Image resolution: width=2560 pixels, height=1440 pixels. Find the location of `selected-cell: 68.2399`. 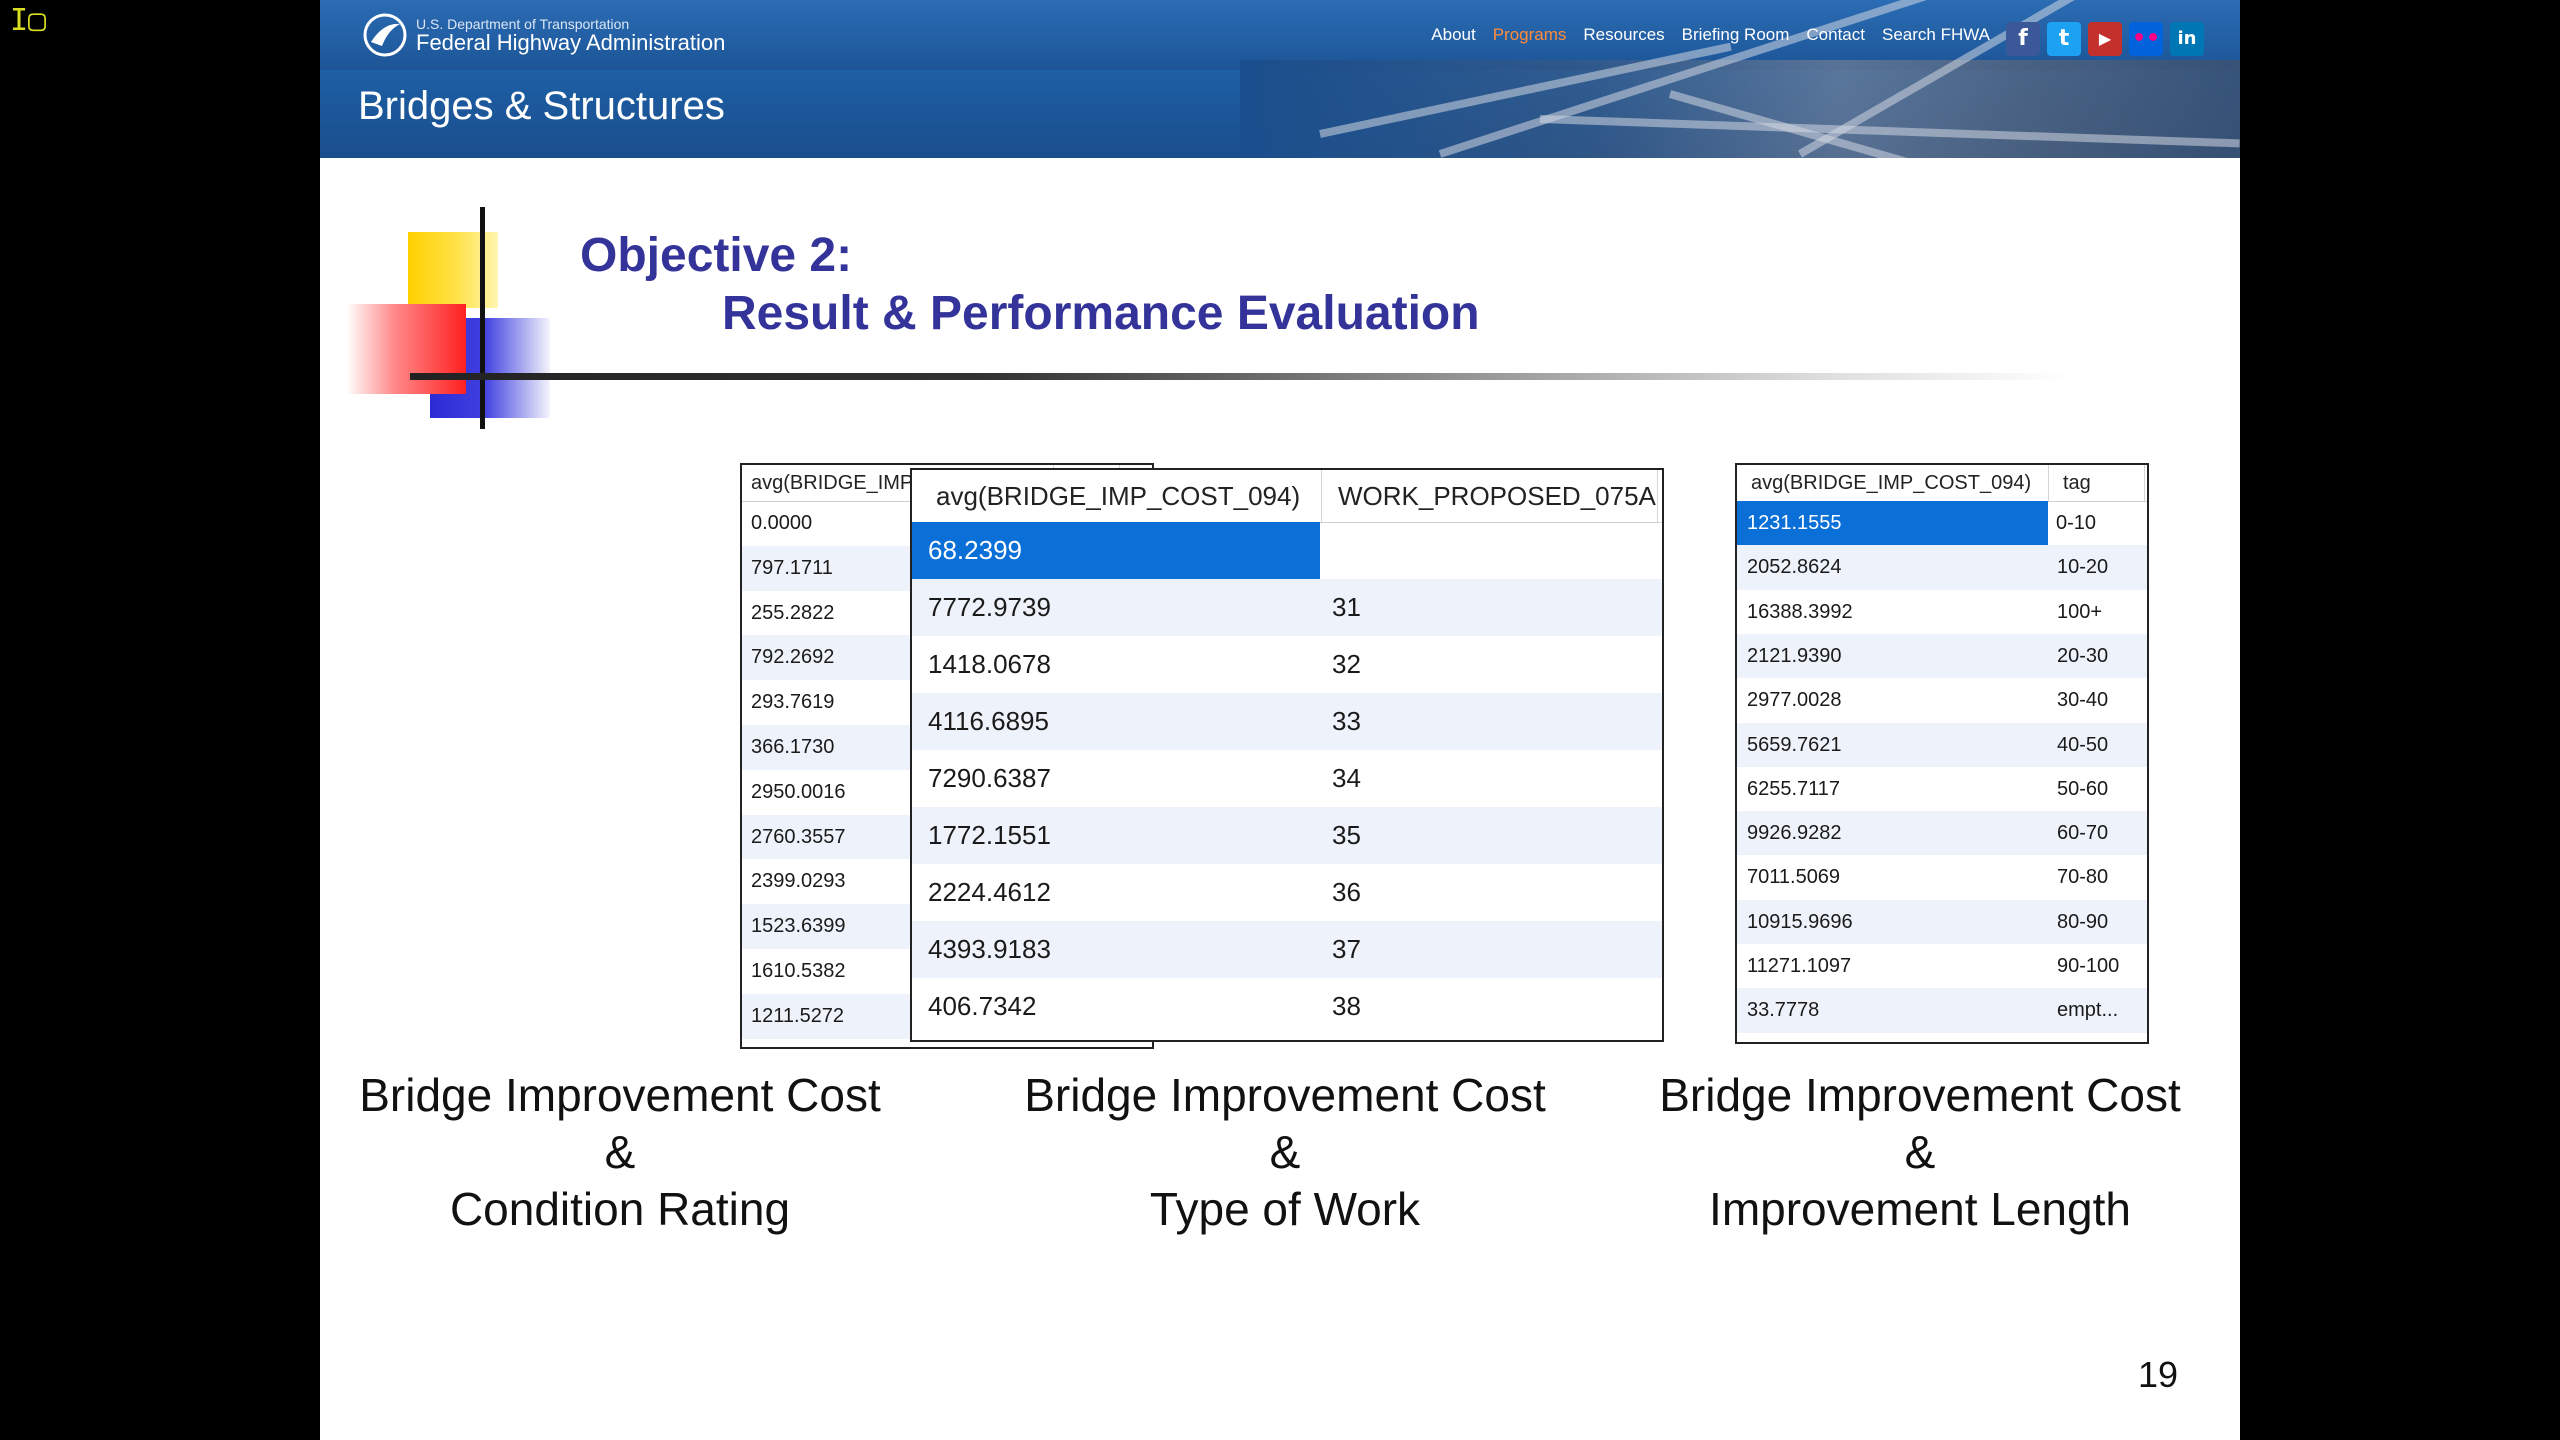

selected-cell: 68.2399 is located at coordinates (1116, 550).